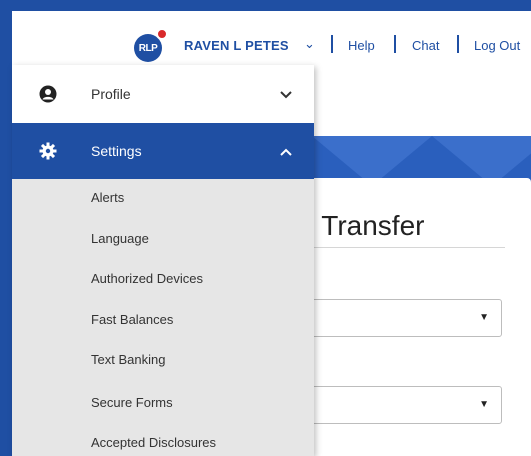  I want to click on from-account-select: ▼, so click(401, 318).